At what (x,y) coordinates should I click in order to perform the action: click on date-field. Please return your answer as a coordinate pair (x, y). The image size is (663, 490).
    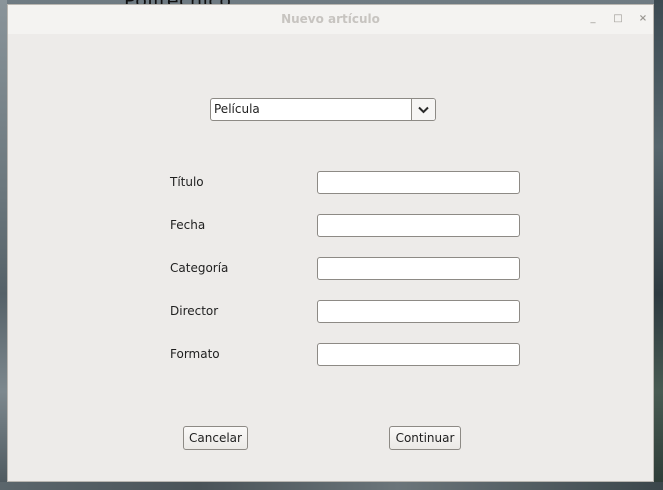
    Looking at the image, I should click on (418, 225).